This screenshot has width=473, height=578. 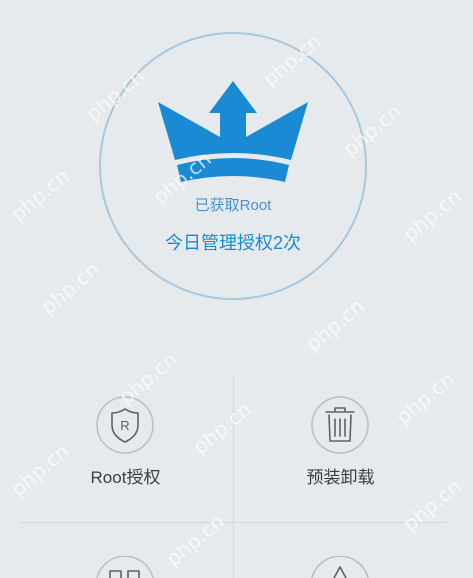 I want to click on grid-item-root-auth: R Root授权, so click(x=125, y=449).